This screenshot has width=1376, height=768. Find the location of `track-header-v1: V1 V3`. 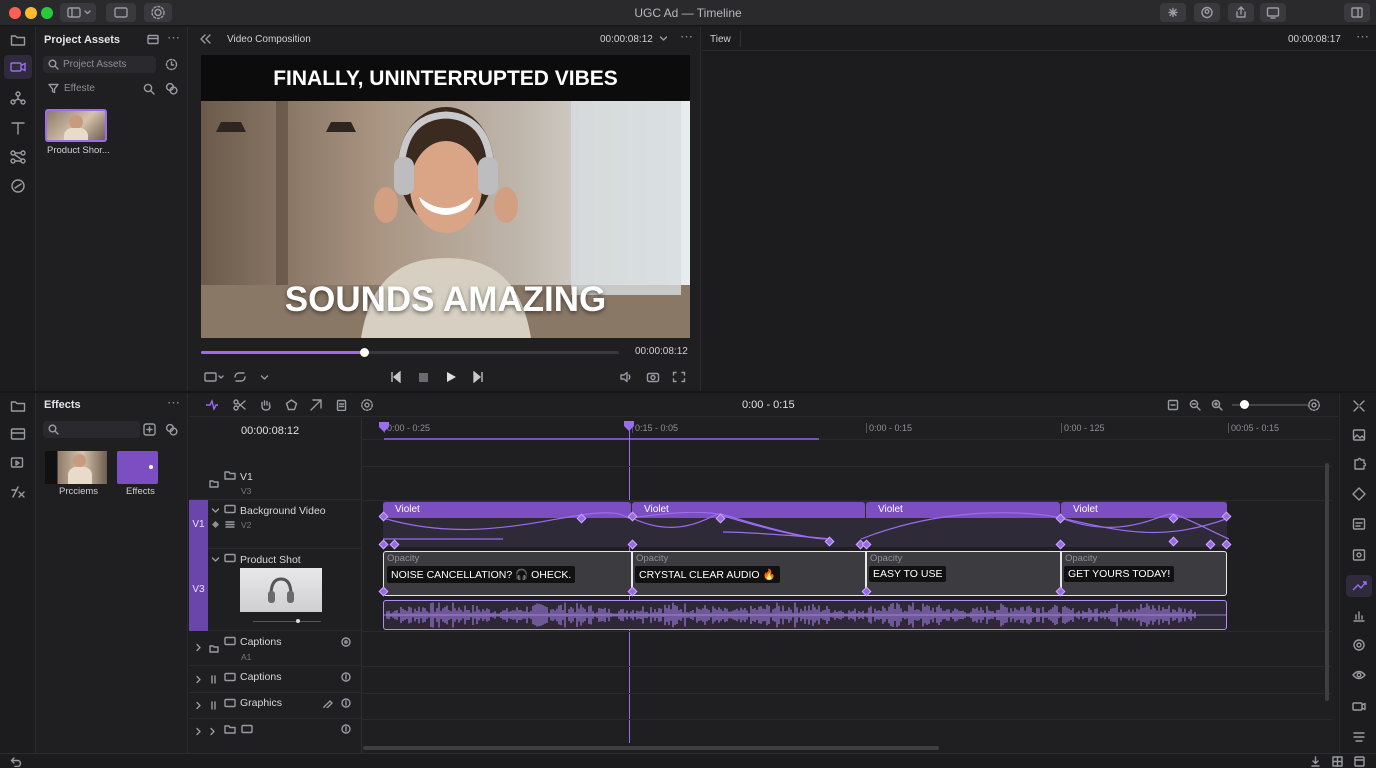

track-header-v1: V1 V3 is located at coordinates (275, 483).